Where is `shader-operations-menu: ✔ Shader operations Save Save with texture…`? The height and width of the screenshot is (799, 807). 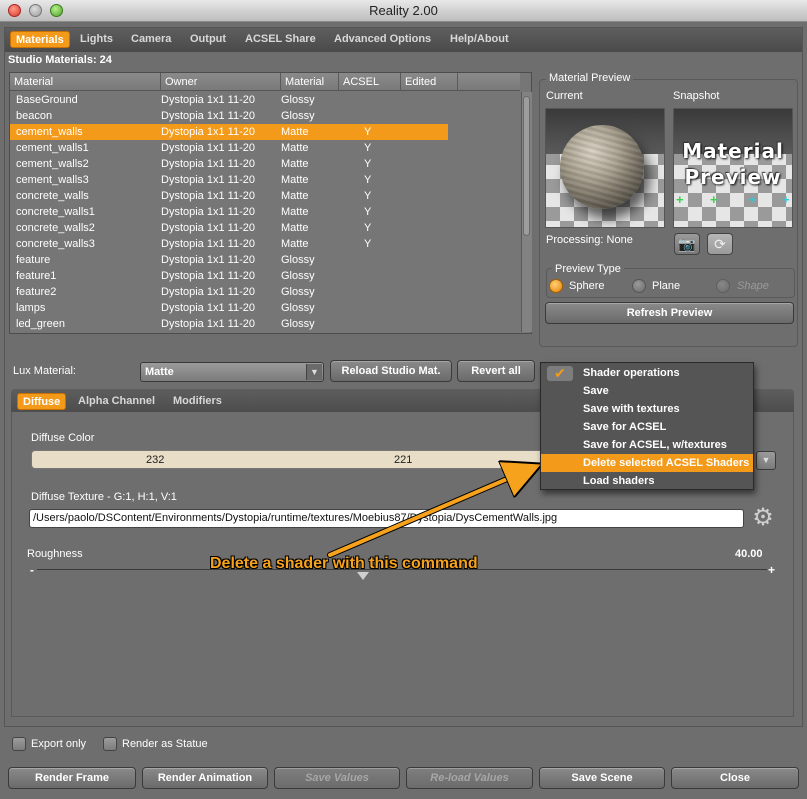 shader-operations-menu: ✔ Shader operations Save Save with texture… is located at coordinates (647, 426).